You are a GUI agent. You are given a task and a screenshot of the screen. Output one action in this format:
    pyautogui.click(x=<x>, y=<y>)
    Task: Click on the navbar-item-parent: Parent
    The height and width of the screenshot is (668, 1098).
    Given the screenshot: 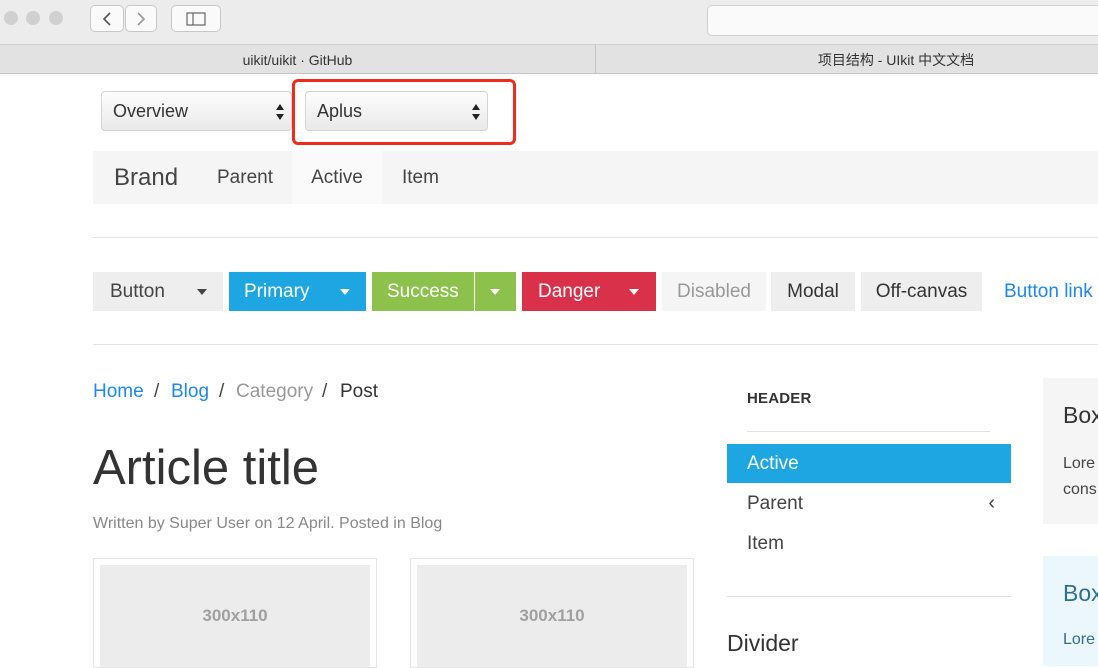 What is the action you would take?
    pyautogui.click(x=245, y=177)
    